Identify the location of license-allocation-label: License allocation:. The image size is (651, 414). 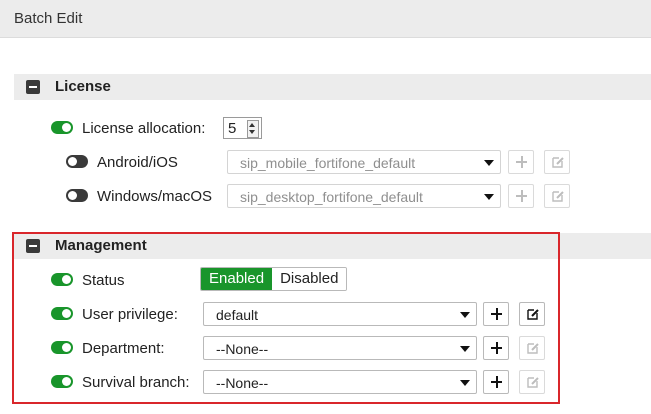
(144, 128).